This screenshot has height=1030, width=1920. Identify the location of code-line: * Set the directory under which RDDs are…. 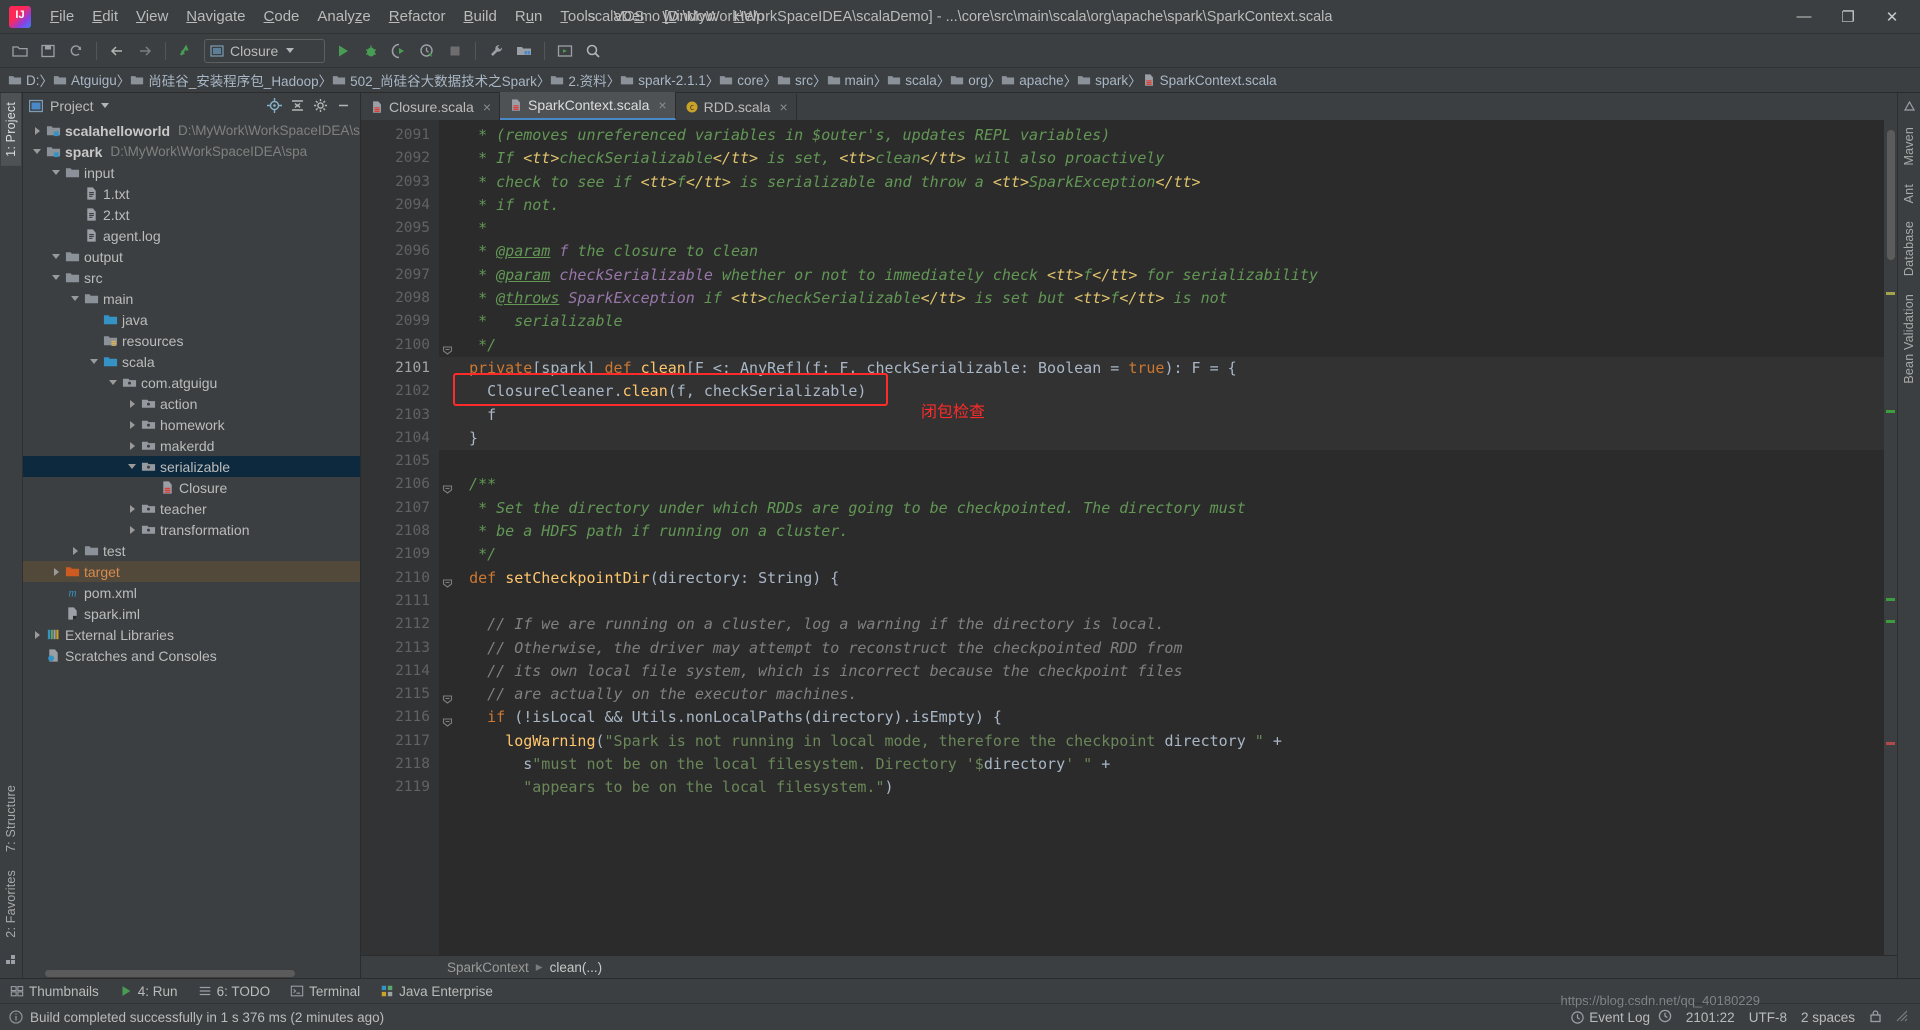
(1168, 508).